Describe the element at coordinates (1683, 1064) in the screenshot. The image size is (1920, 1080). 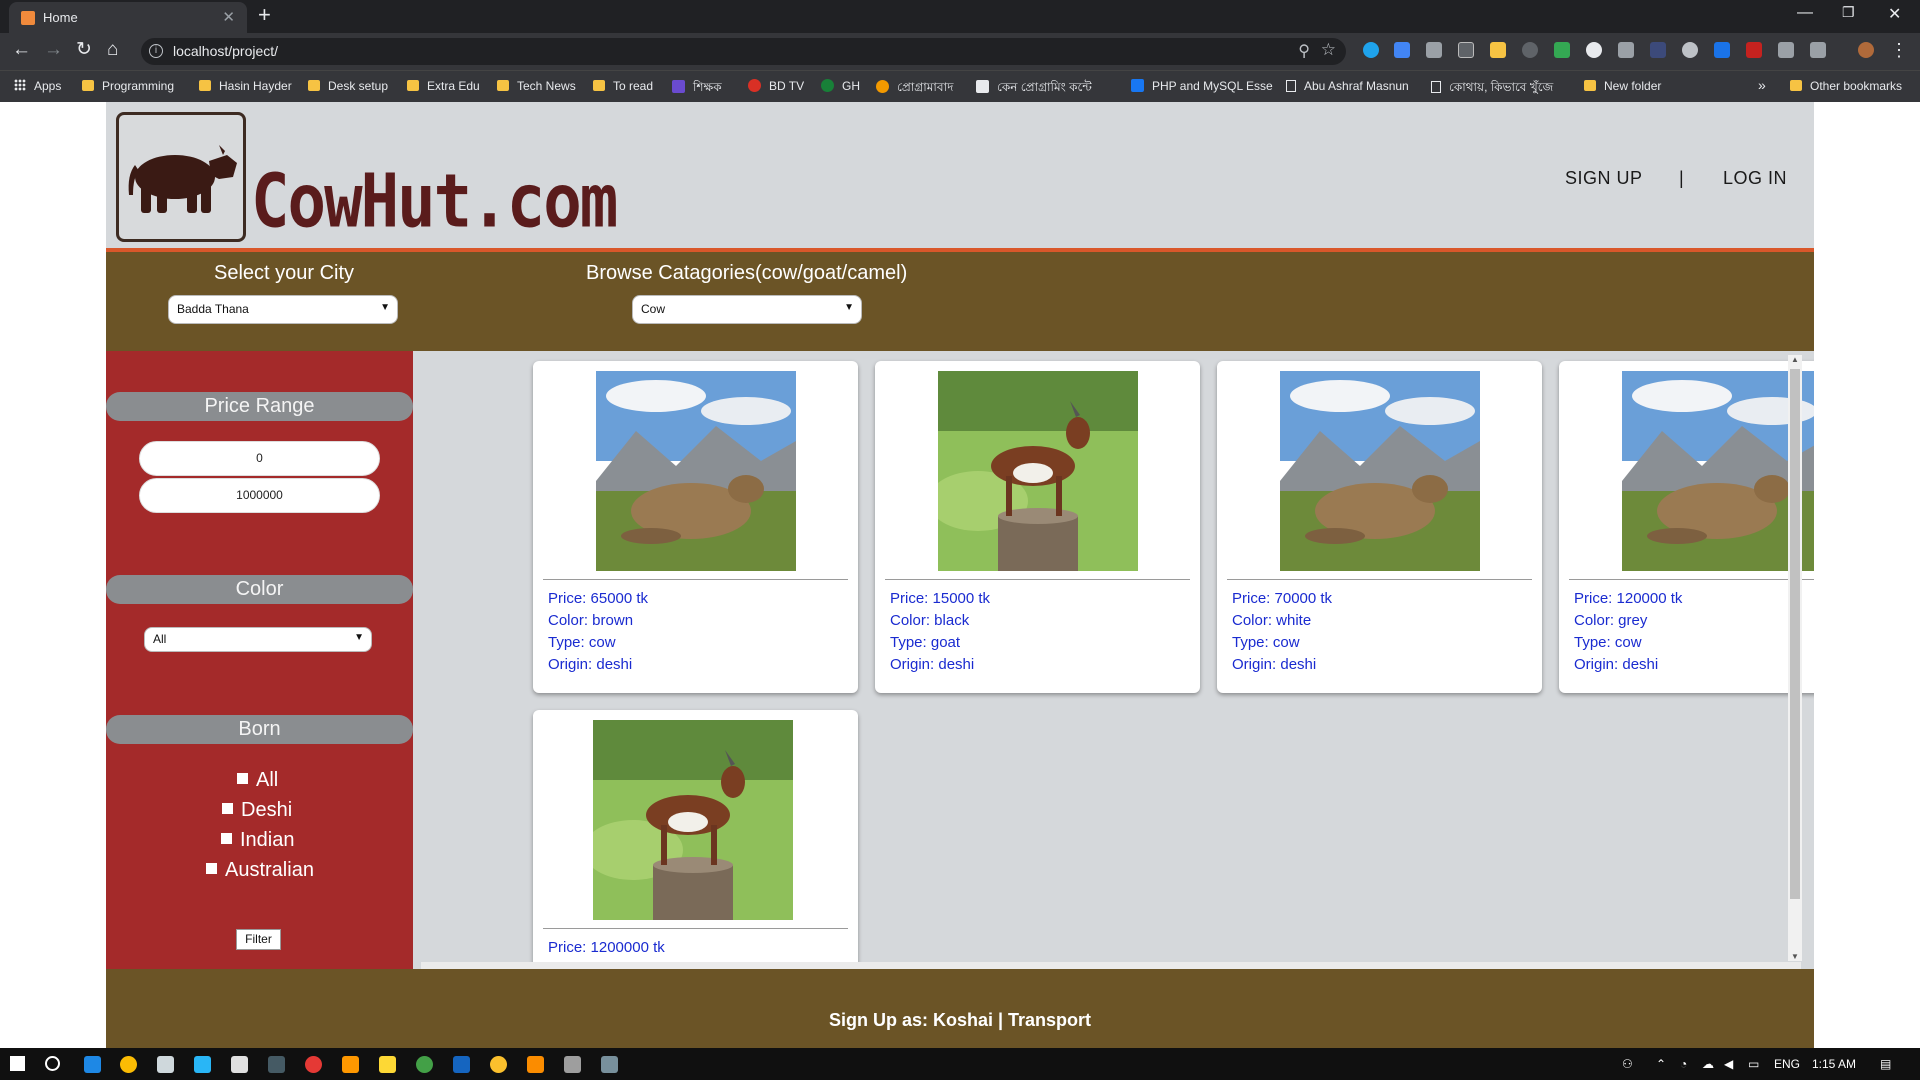
I see `wifi-icon: ◔` at that location.